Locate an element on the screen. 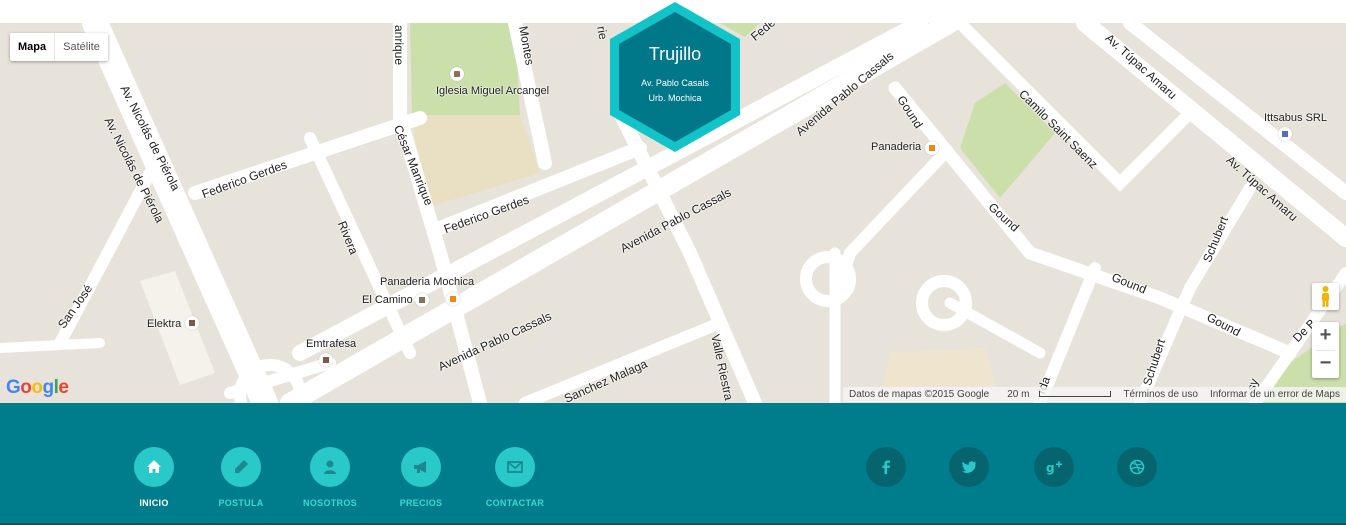 The image size is (1346, 525). zoom-out-button: − is located at coordinates (1325, 364).